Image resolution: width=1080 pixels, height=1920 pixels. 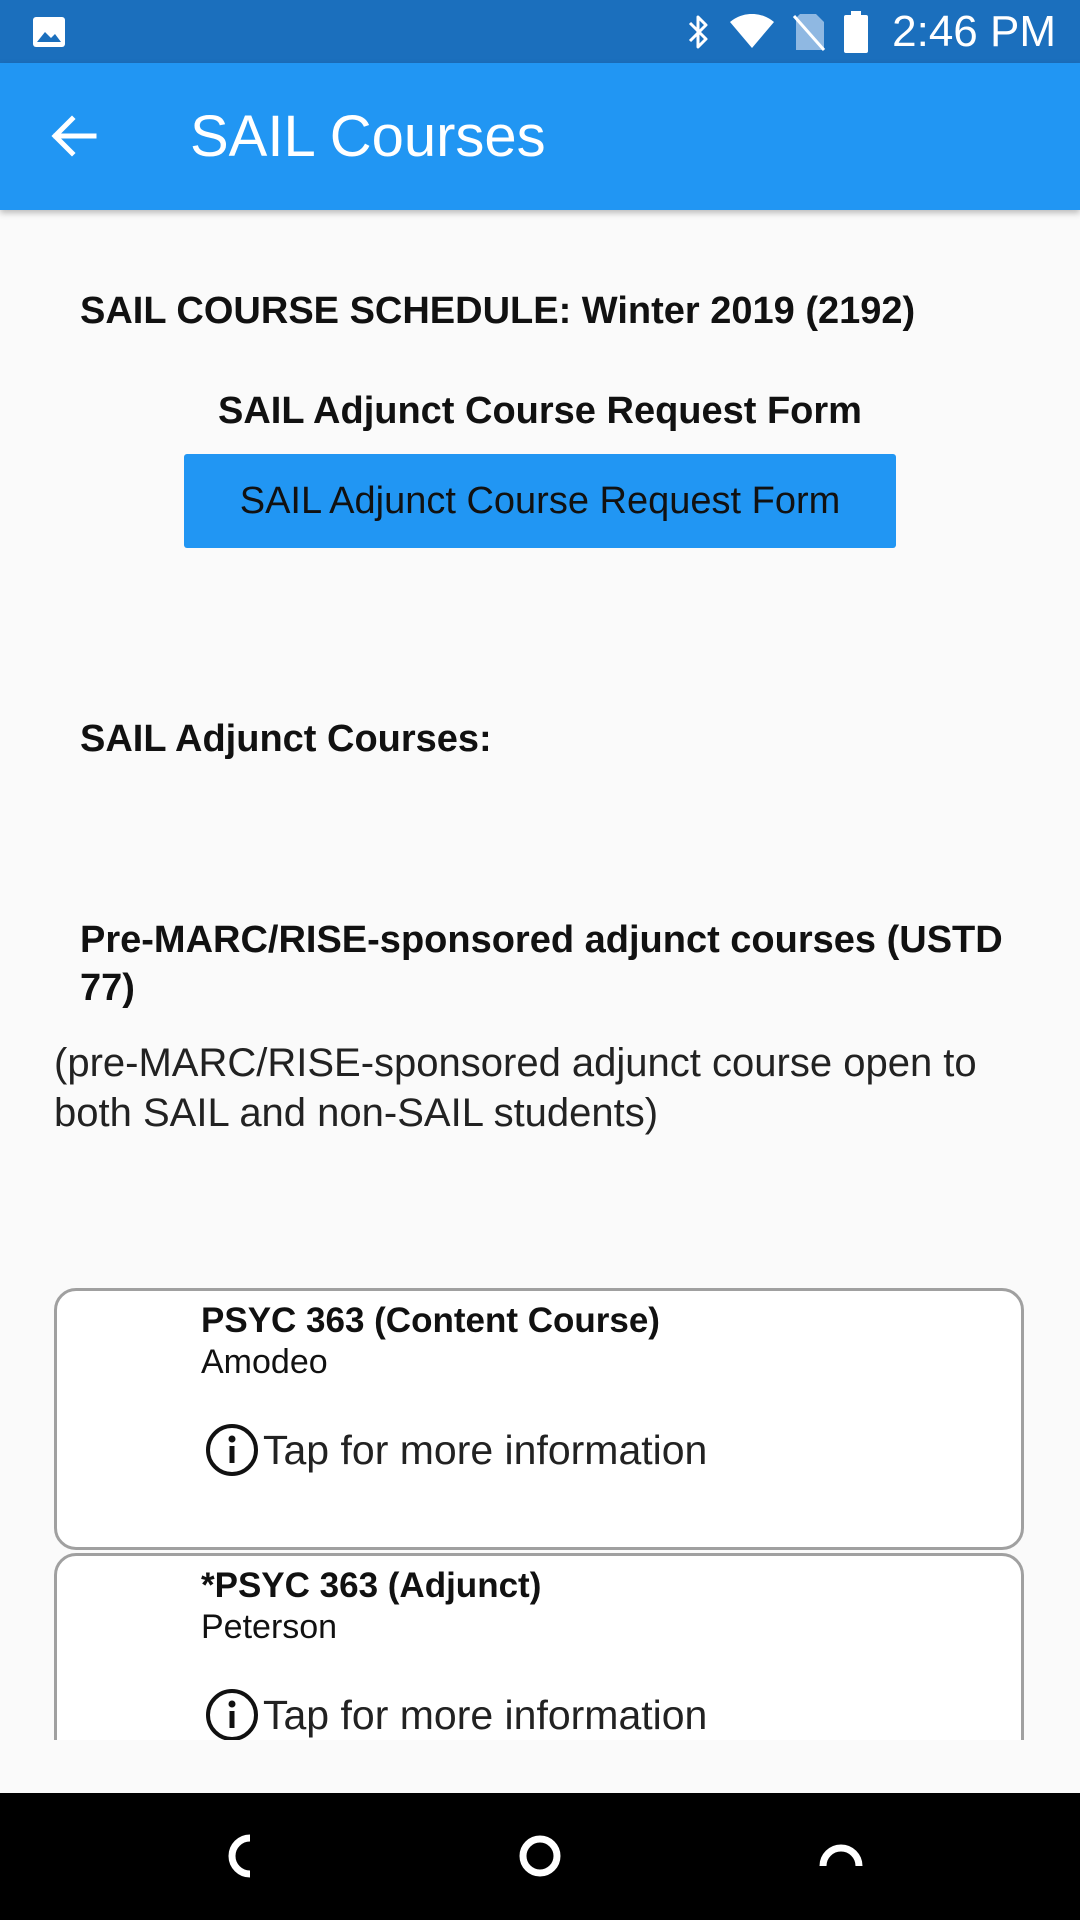 What do you see at coordinates (269, 1627) in the screenshot?
I see `course-instructor: Peterson` at bounding box center [269, 1627].